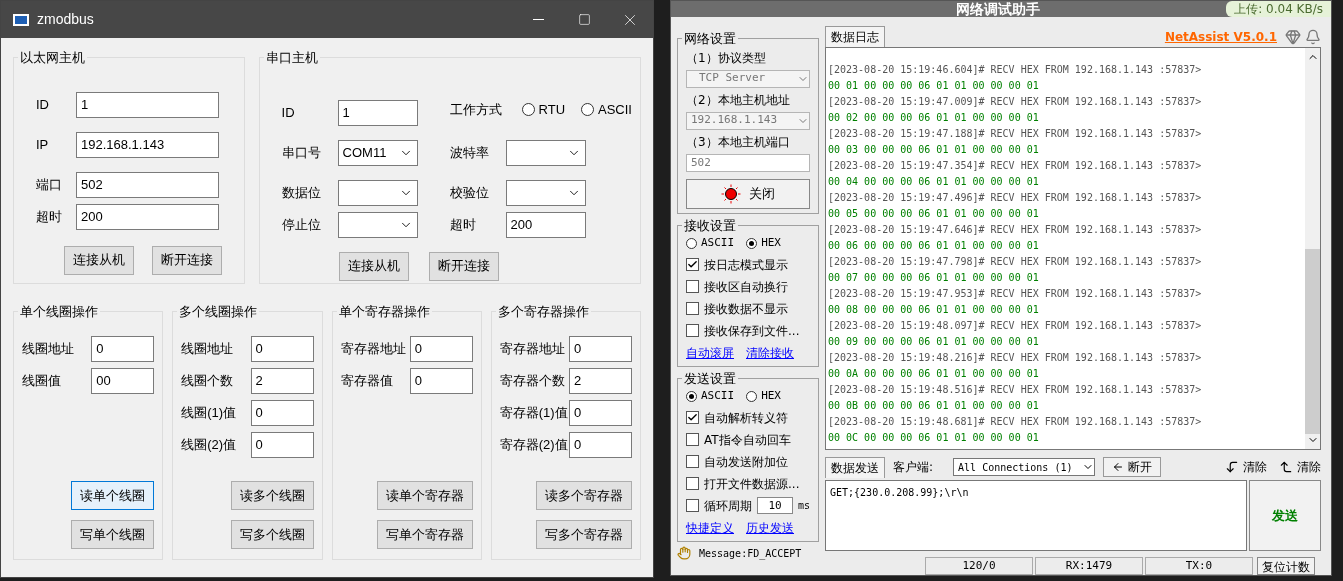 This screenshot has width=1343, height=581. Describe the element at coordinates (41, 380) in the screenshot. I see `field-label: 线圈值` at that location.